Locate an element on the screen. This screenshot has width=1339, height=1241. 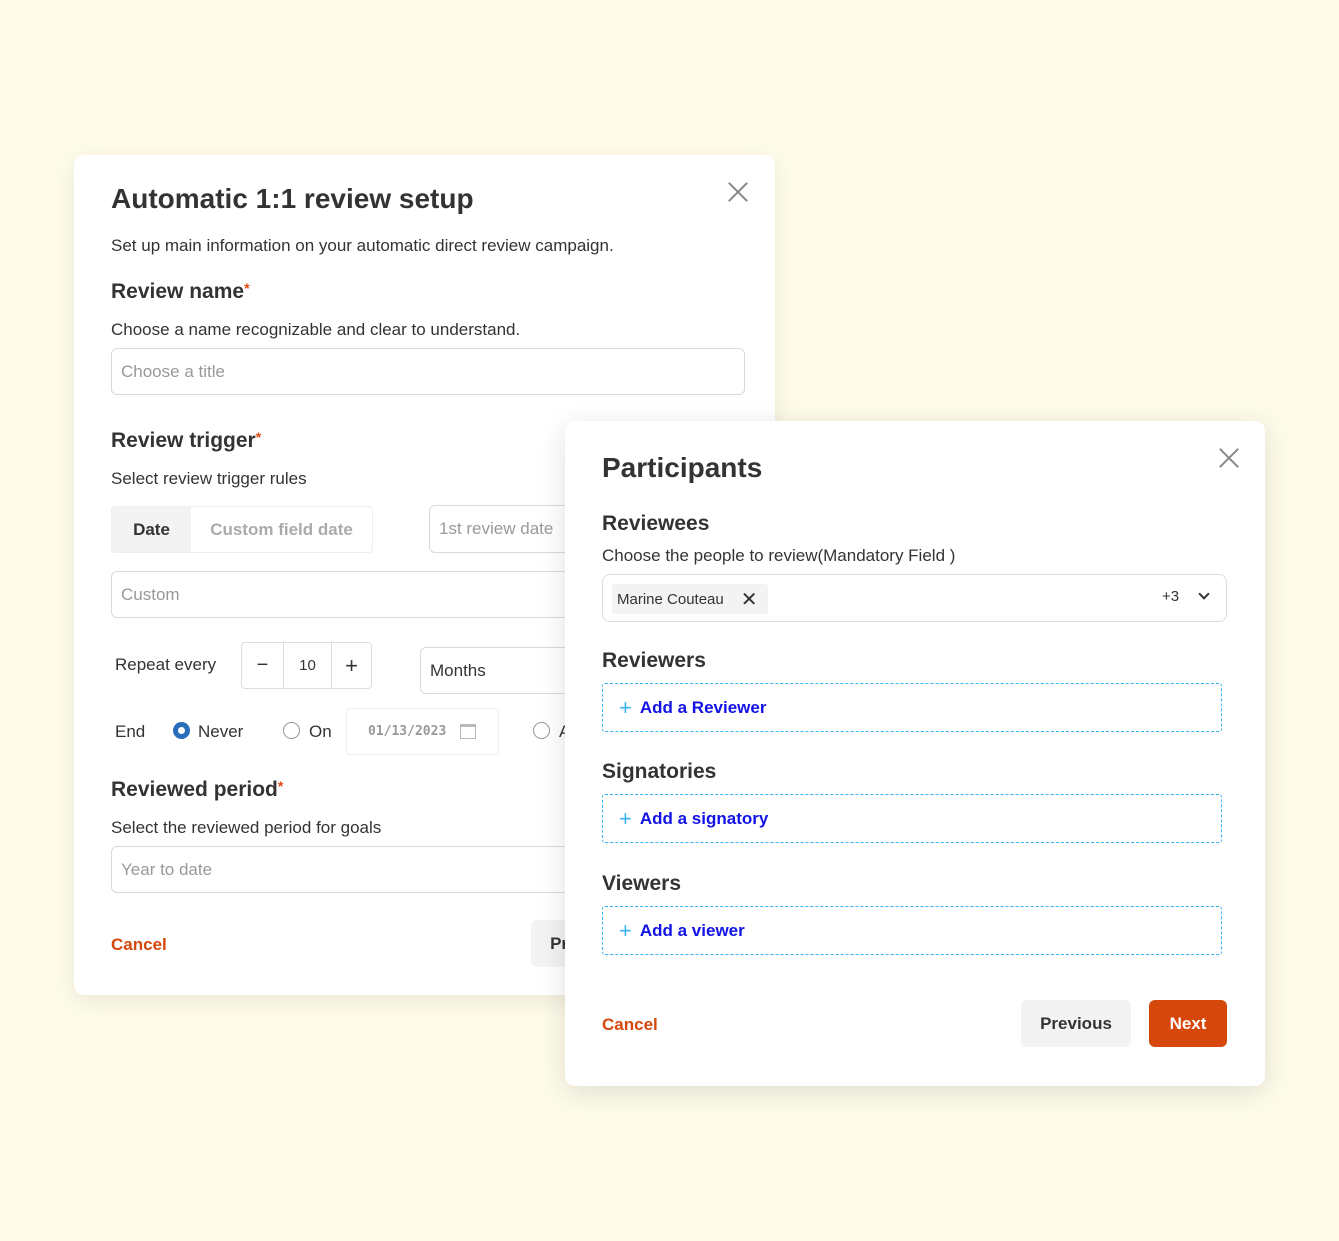
reviewers-label: Reviewers is located at coordinates (654, 660).